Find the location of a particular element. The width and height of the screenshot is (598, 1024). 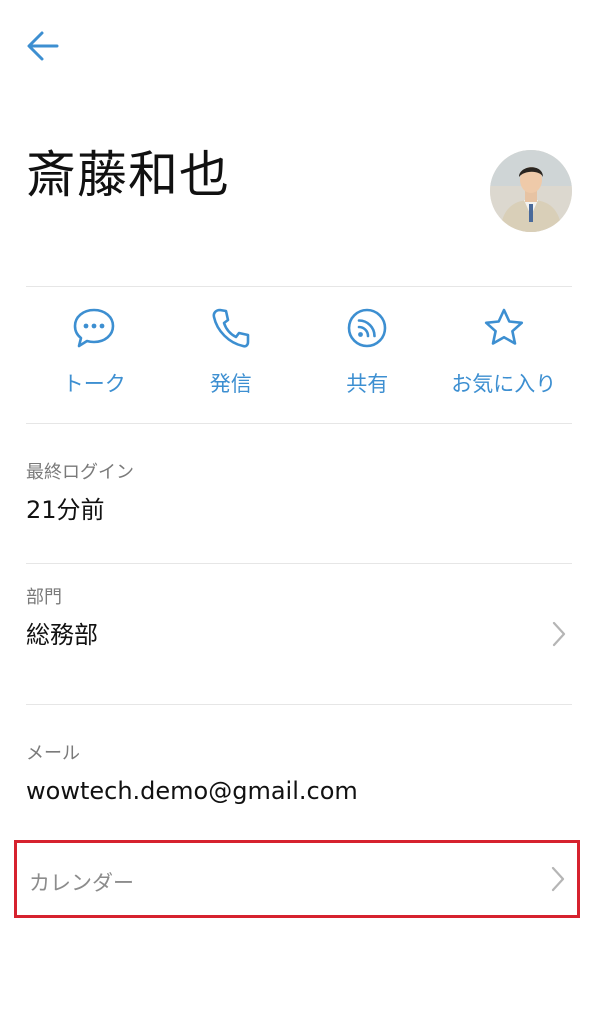

last-login-caption: 最終ログイン is located at coordinates (80, 472).